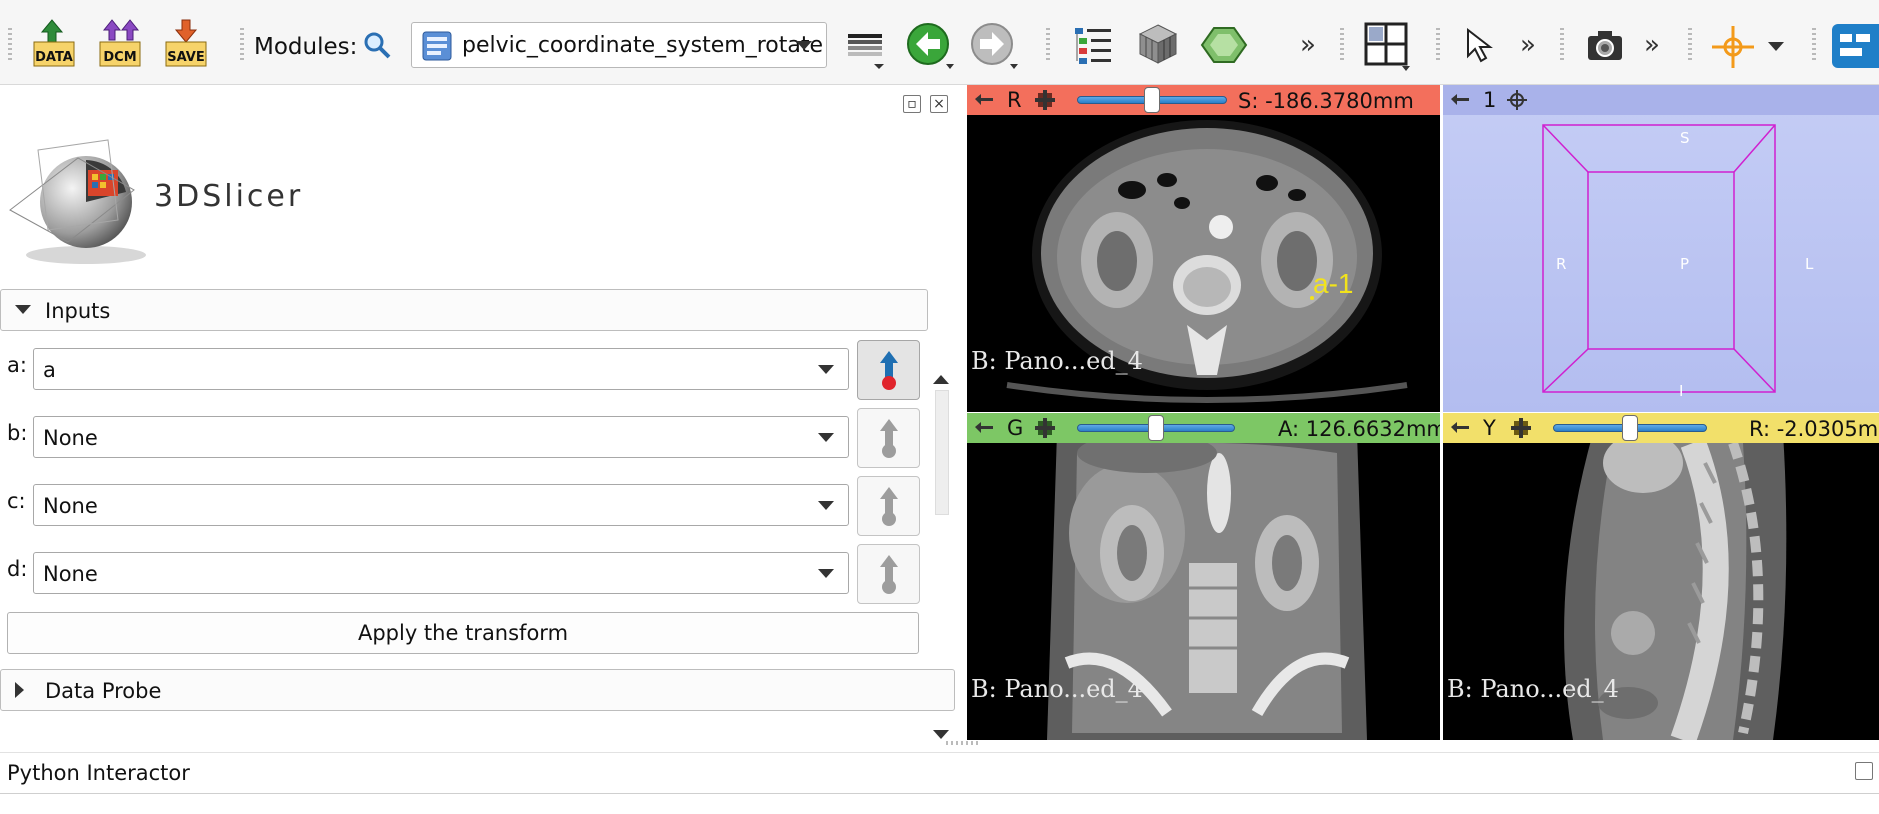 Image resolution: width=1879 pixels, height=814 pixels. I want to click on cube-button, so click(1158, 44).